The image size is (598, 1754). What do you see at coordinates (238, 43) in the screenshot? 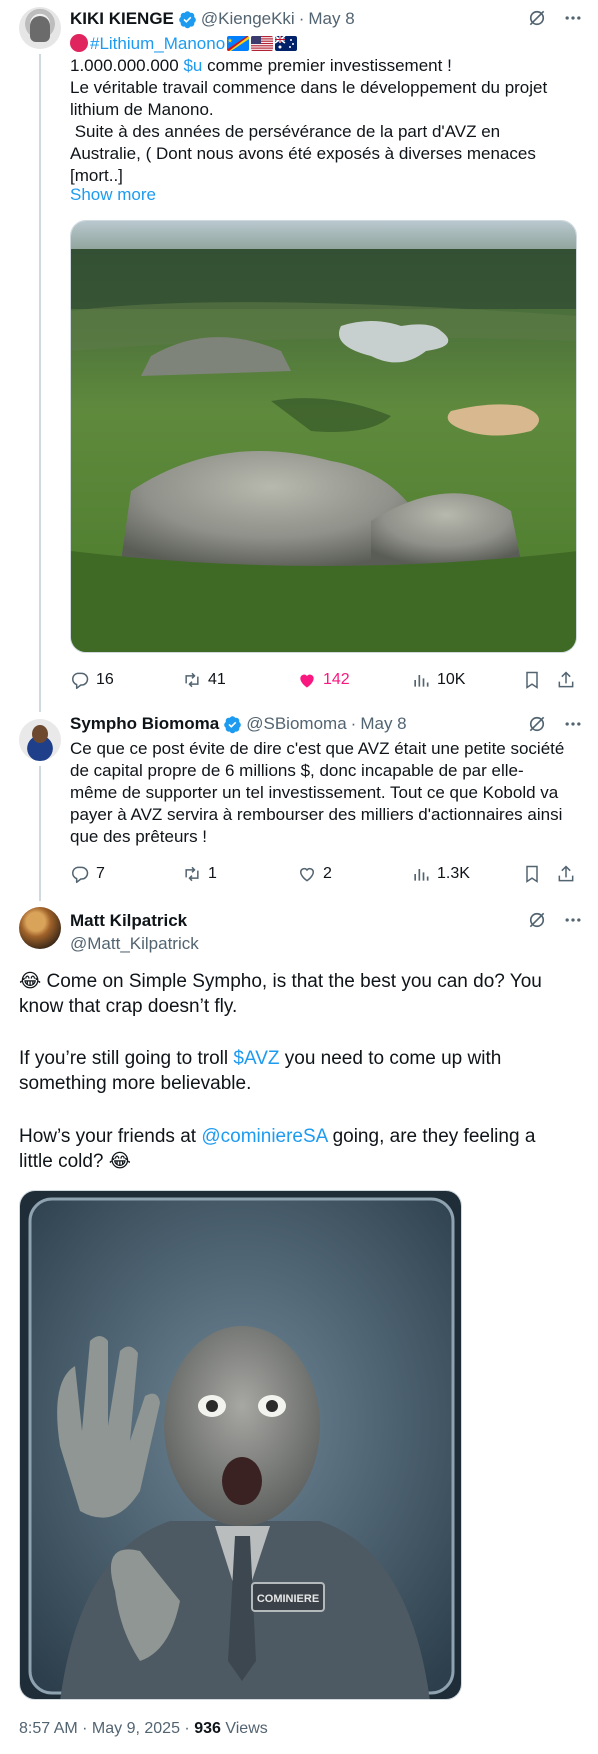
I see `flag-drc-icon` at bounding box center [238, 43].